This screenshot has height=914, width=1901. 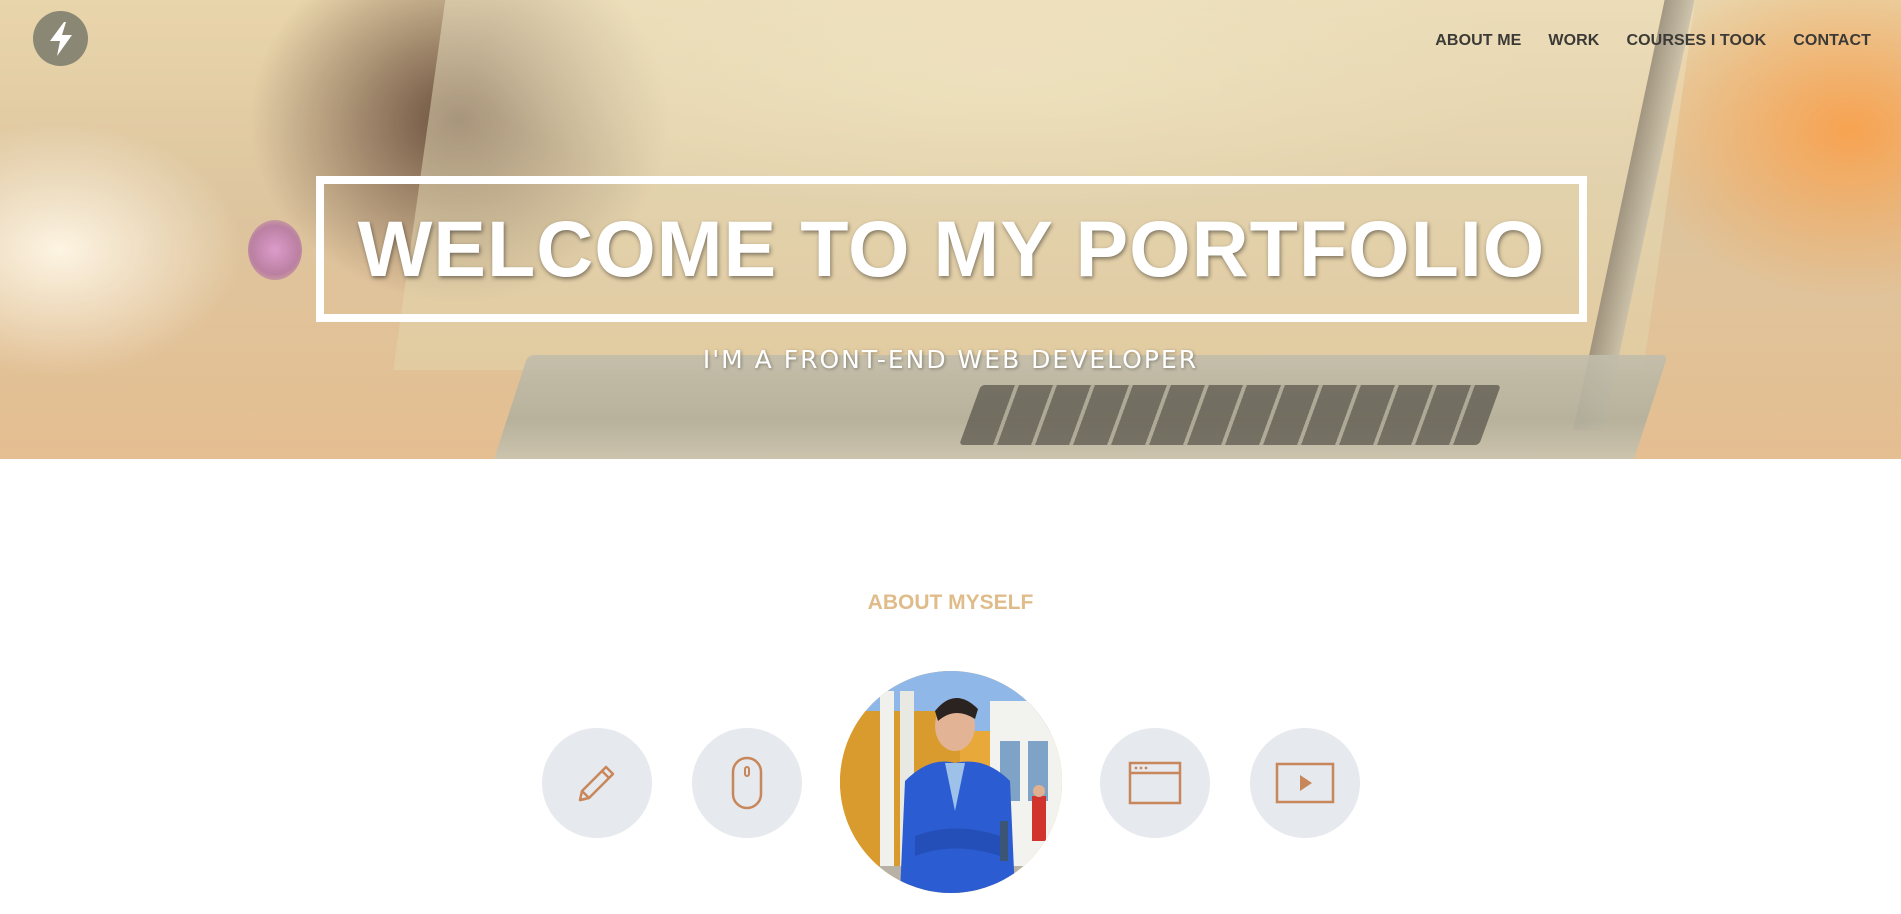 I want to click on nav-link-contact: CONTACT, so click(x=1832, y=41).